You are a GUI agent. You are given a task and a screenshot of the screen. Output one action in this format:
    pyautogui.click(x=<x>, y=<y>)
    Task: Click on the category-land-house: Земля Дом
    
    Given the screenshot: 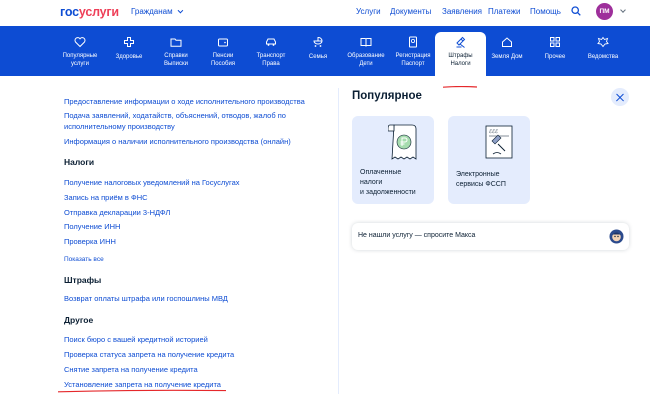 What is the action you would take?
    pyautogui.click(x=507, y=51)
    